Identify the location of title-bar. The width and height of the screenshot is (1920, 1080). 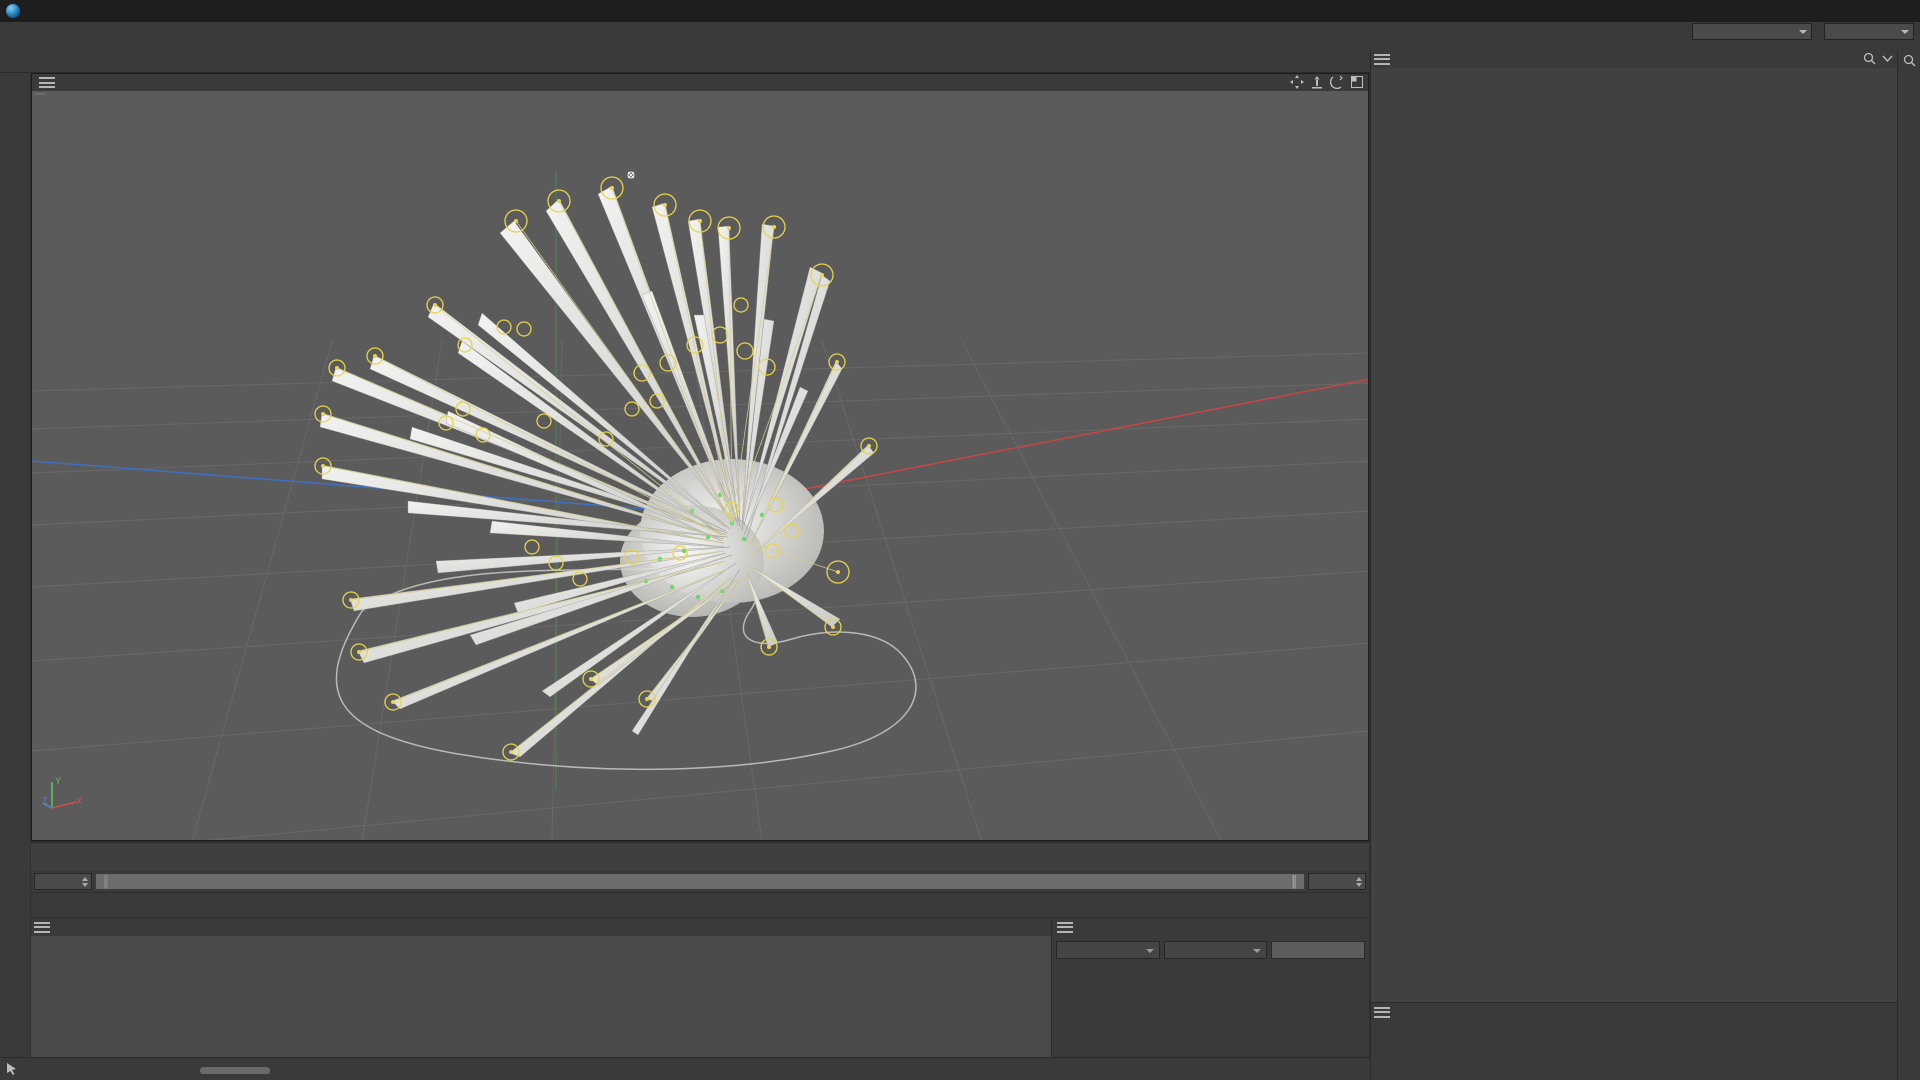
(960, 11).